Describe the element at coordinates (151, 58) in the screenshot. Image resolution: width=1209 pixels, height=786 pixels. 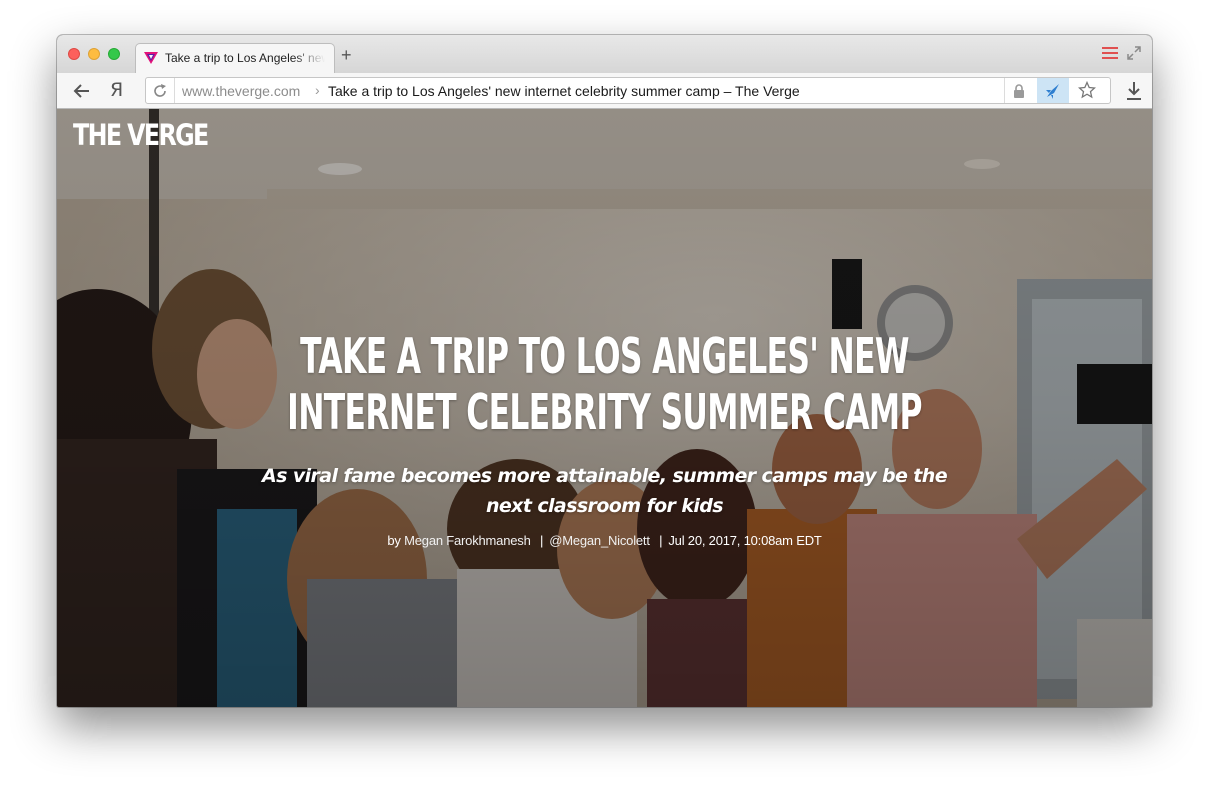
I see `verge-favicon-icon` at that location.